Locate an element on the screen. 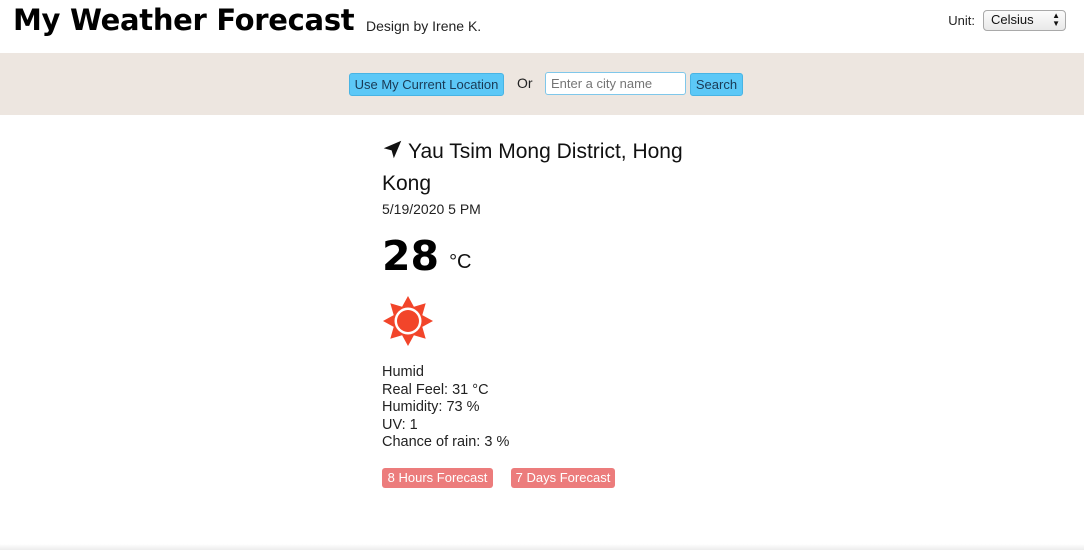 Image resolution: width=1084 pixels, height=550 pixels. use-current-location-button: Use My Current Location is located at coordinates (426, 84).